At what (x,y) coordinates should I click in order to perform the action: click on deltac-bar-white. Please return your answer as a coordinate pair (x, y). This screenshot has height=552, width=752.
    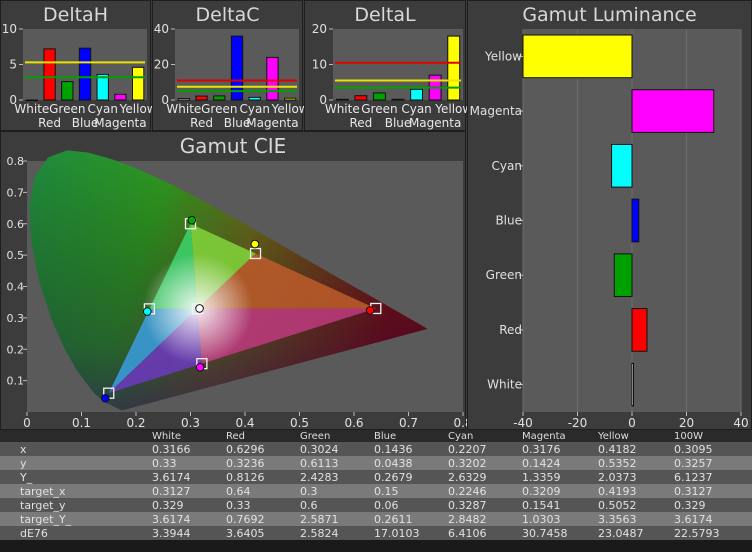
    Looking at the image, I should click on (184, 99).